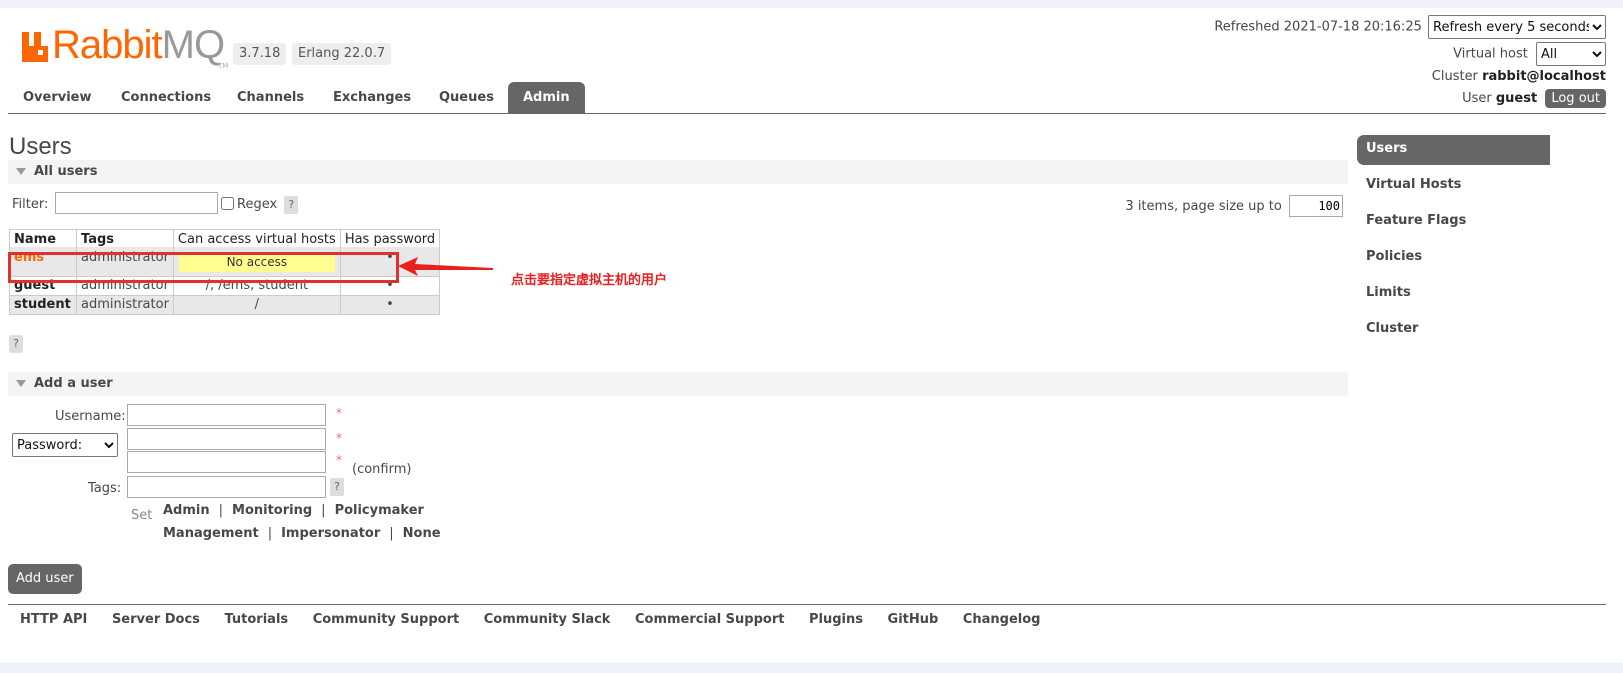  Describe the element at coordinates (156, 619) in the screenshot. I see `footer-link-server-docs: Server Docs` at that location.